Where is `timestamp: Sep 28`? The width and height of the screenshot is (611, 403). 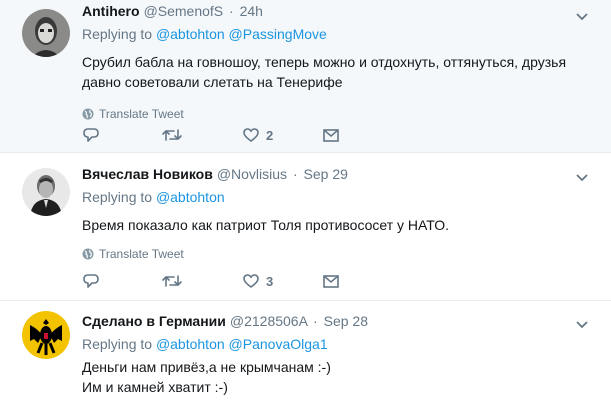
timestamp: Sep 28 is located at coordinates (346, 321).